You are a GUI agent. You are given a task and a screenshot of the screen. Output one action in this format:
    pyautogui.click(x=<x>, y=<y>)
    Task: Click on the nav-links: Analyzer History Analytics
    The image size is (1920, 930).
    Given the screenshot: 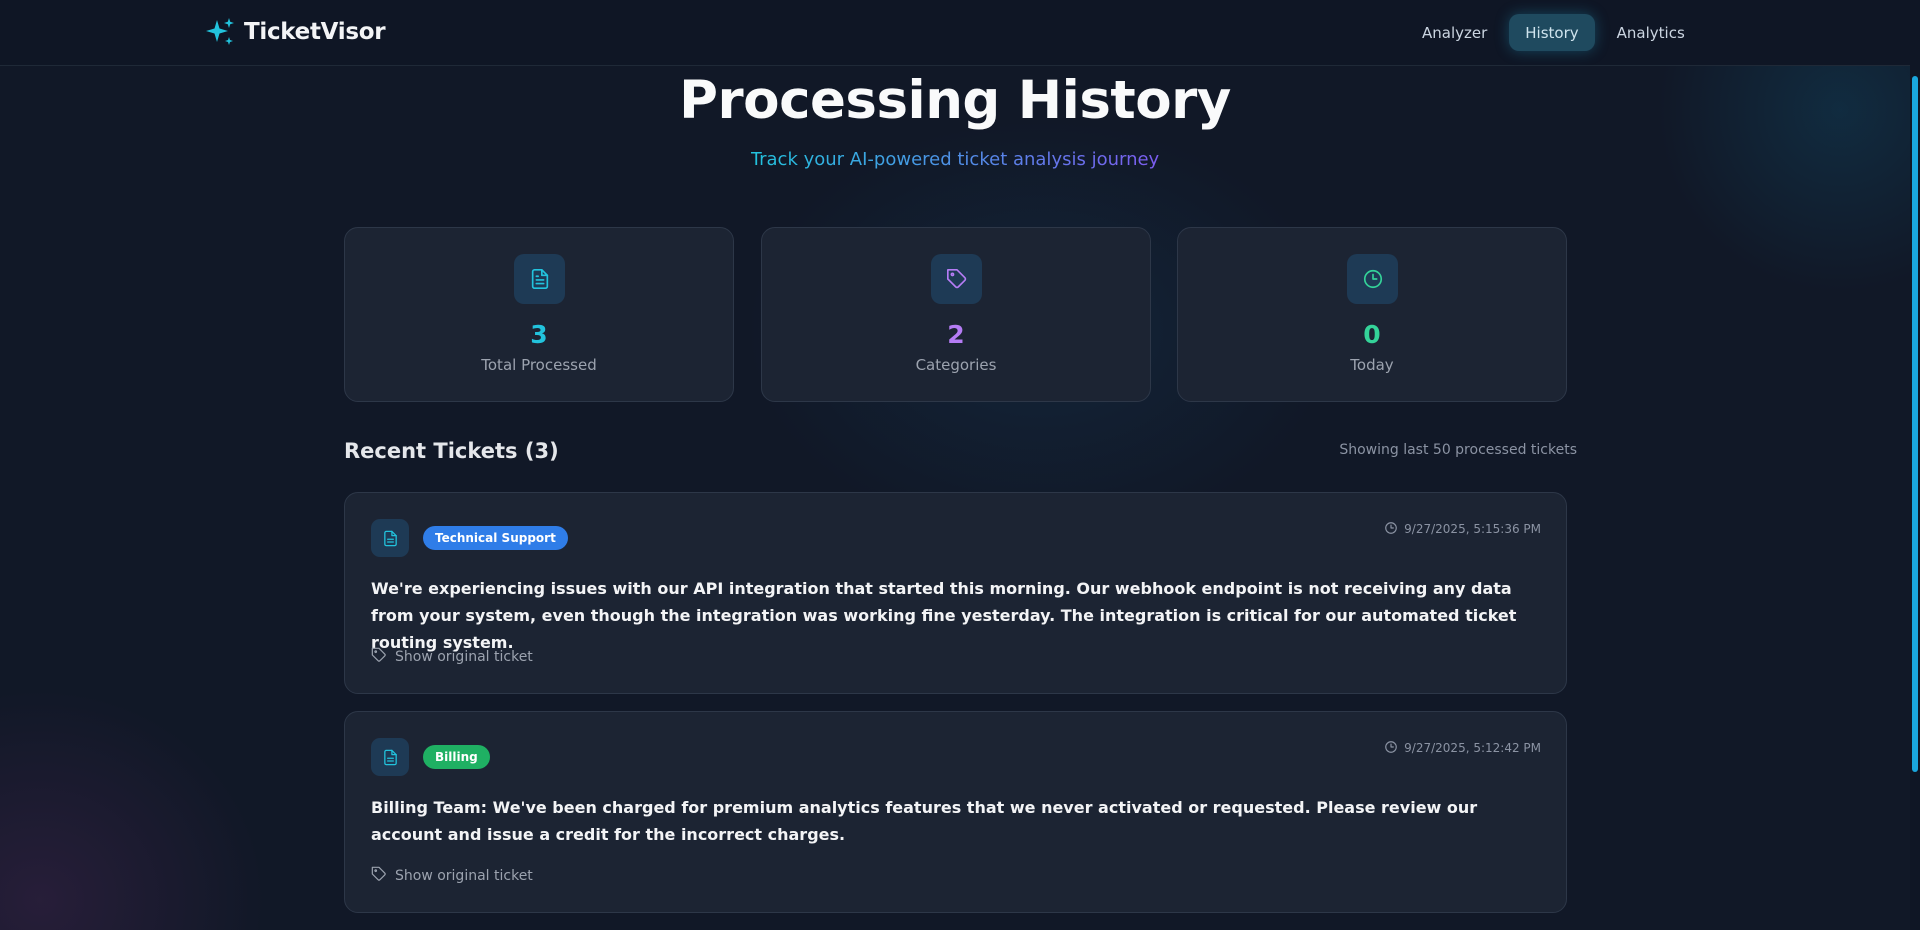 What is the action you would take?
    pyautogui.click(x=1553, y=32)
    